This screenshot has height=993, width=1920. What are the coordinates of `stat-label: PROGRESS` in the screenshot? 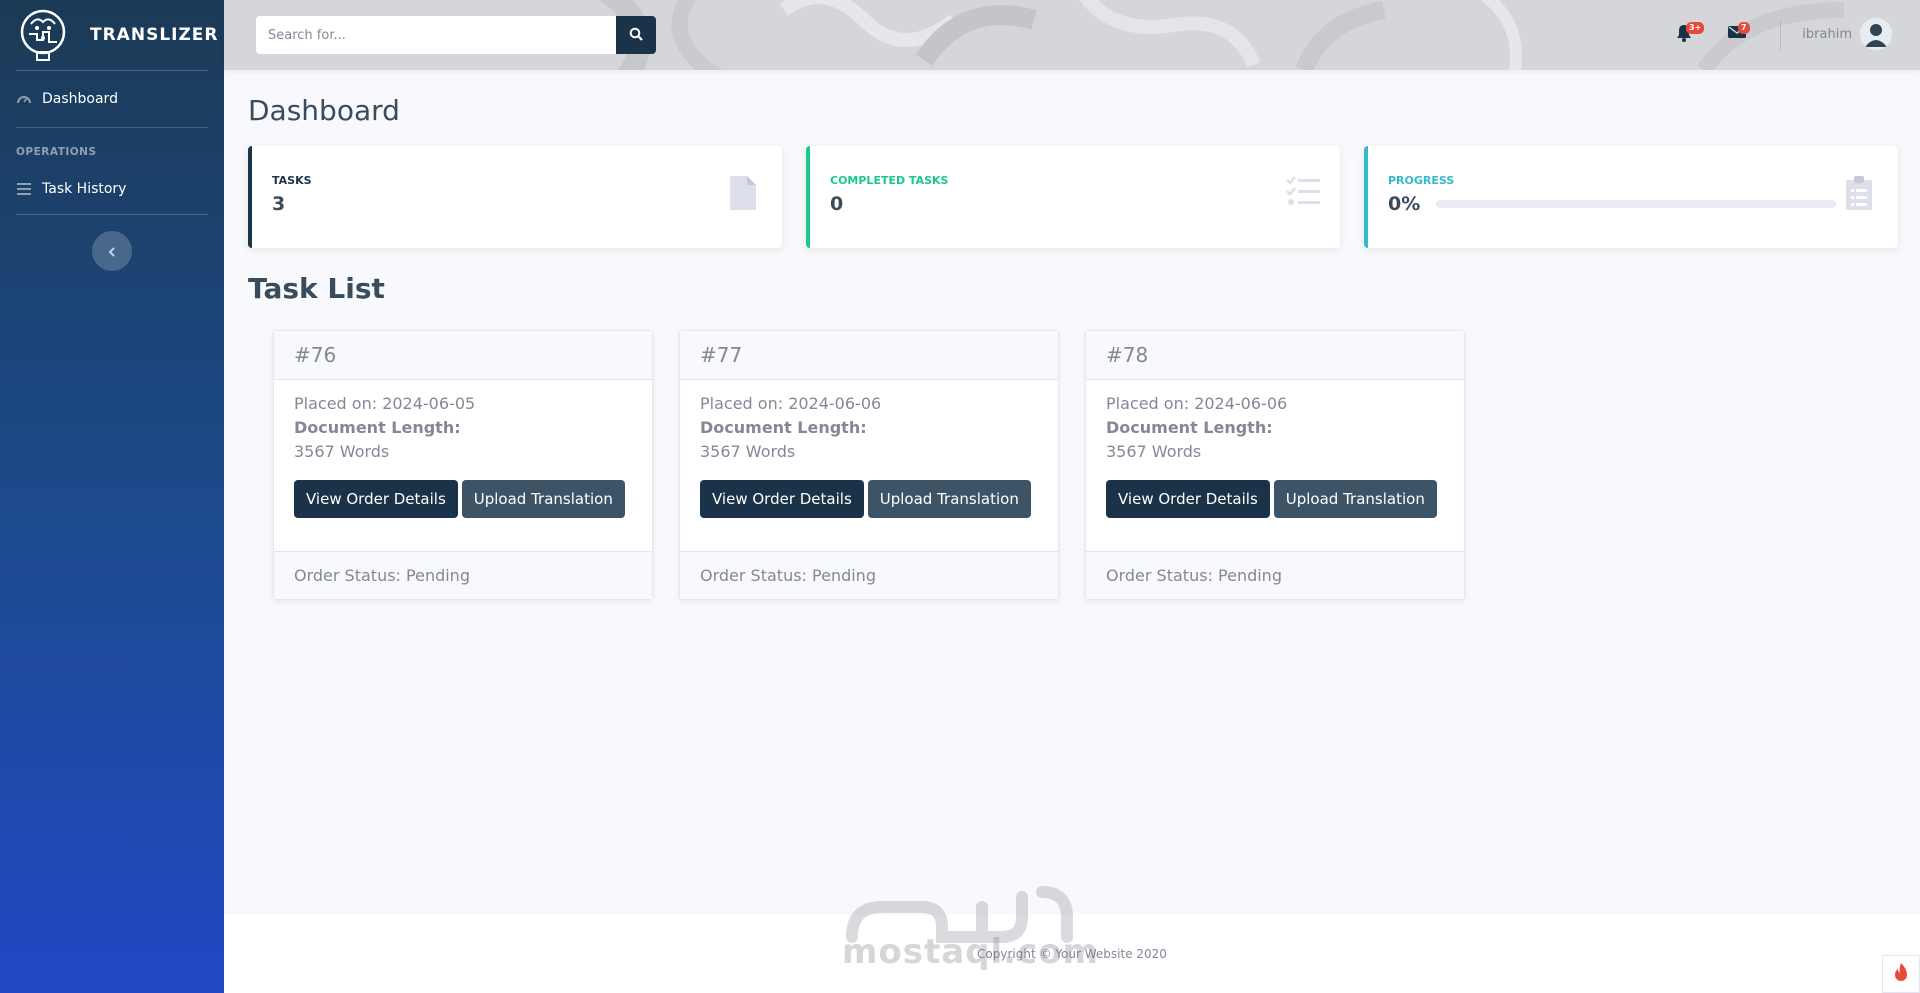 It's located at (1421, 180).